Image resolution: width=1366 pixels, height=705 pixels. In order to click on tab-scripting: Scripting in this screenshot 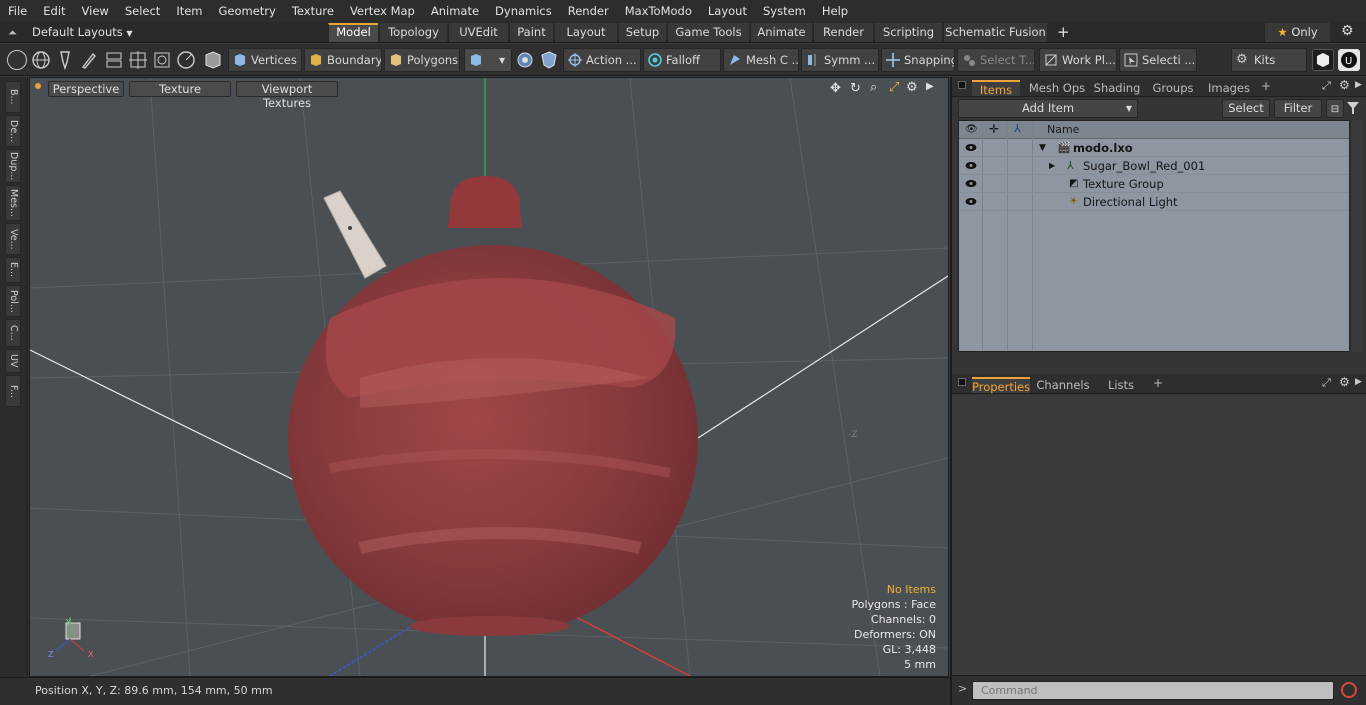, I will do `click(908, 32)`.